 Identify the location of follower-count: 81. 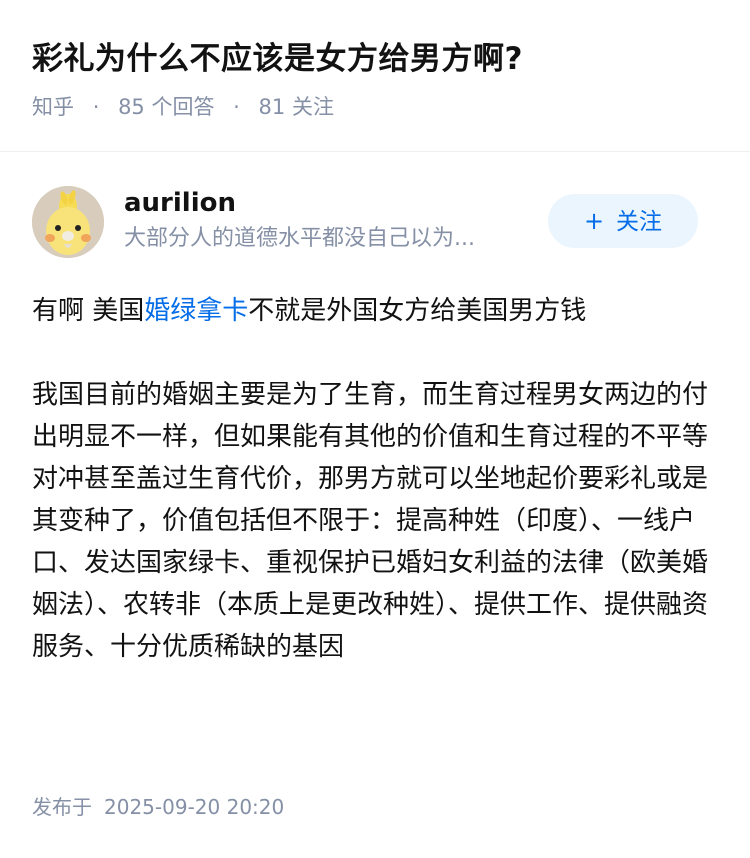
(272, 107).